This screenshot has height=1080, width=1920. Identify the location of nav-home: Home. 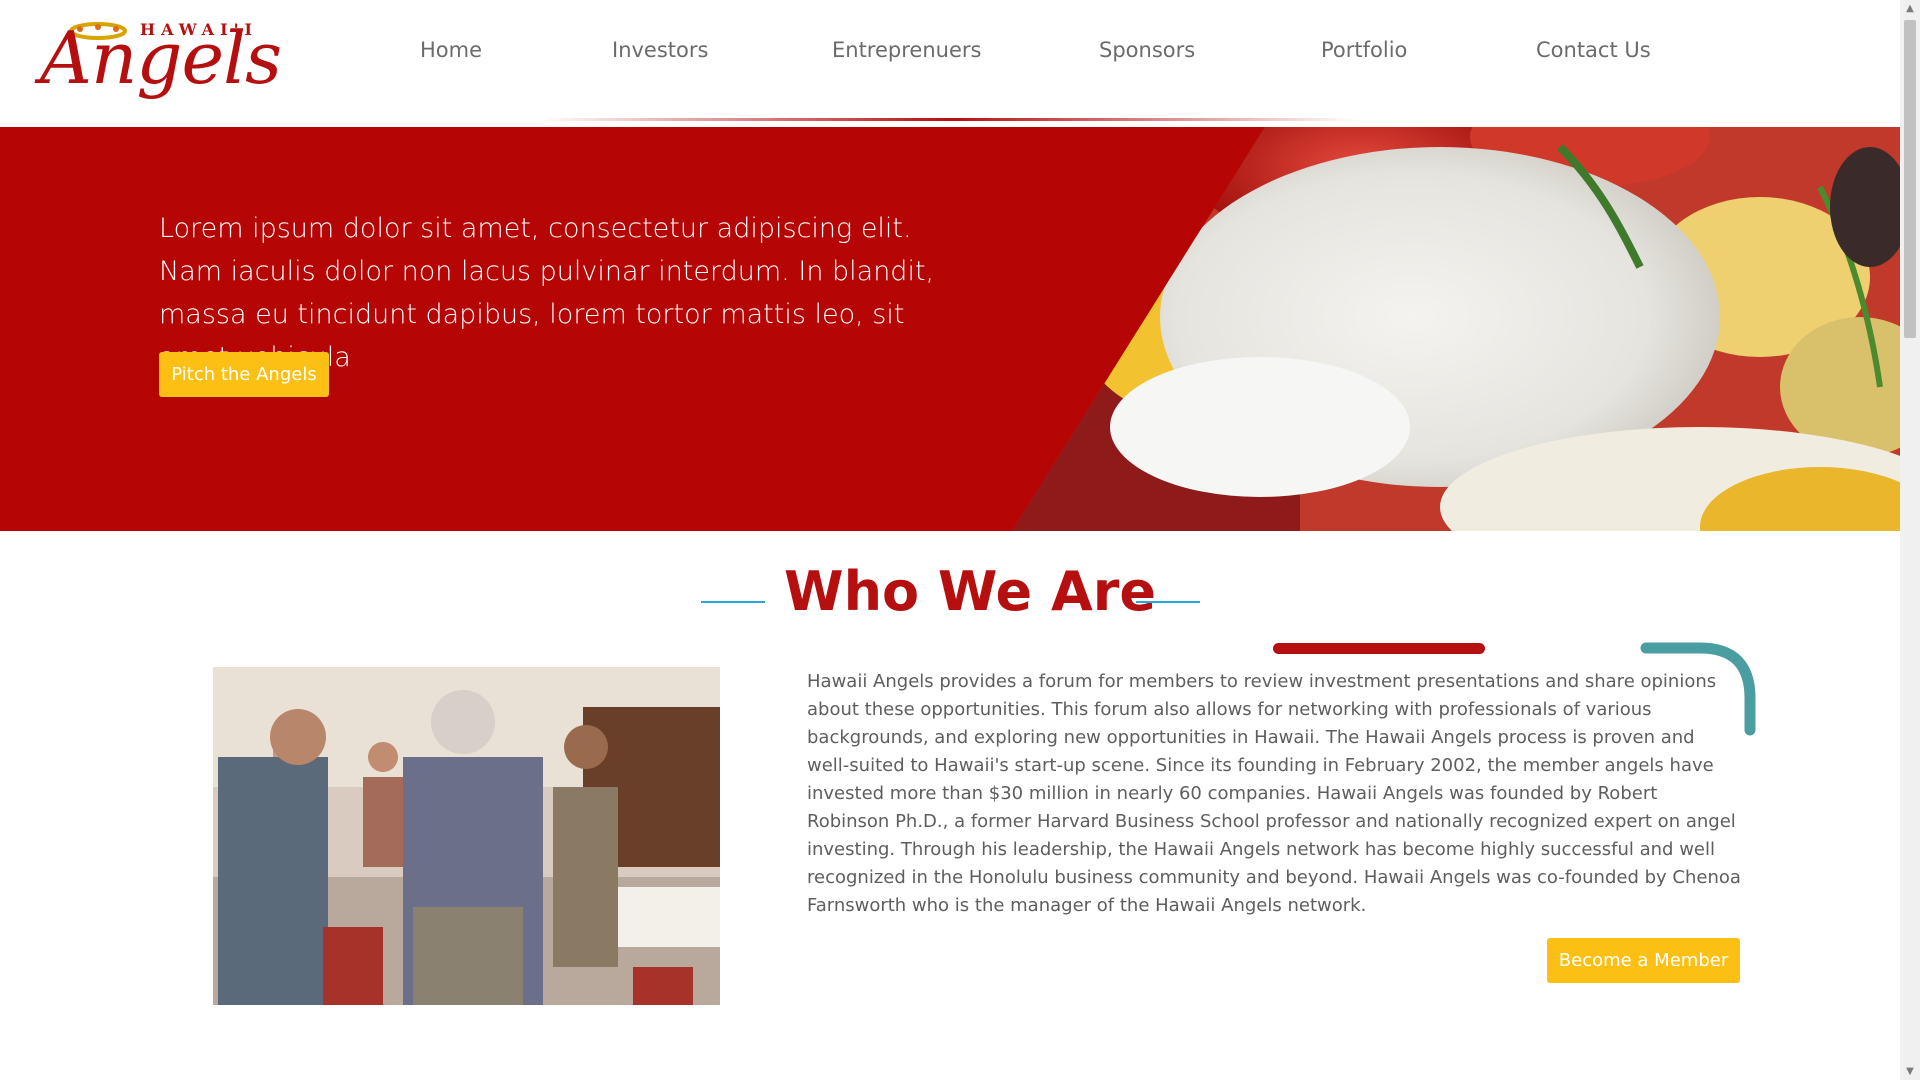
(451, 50).